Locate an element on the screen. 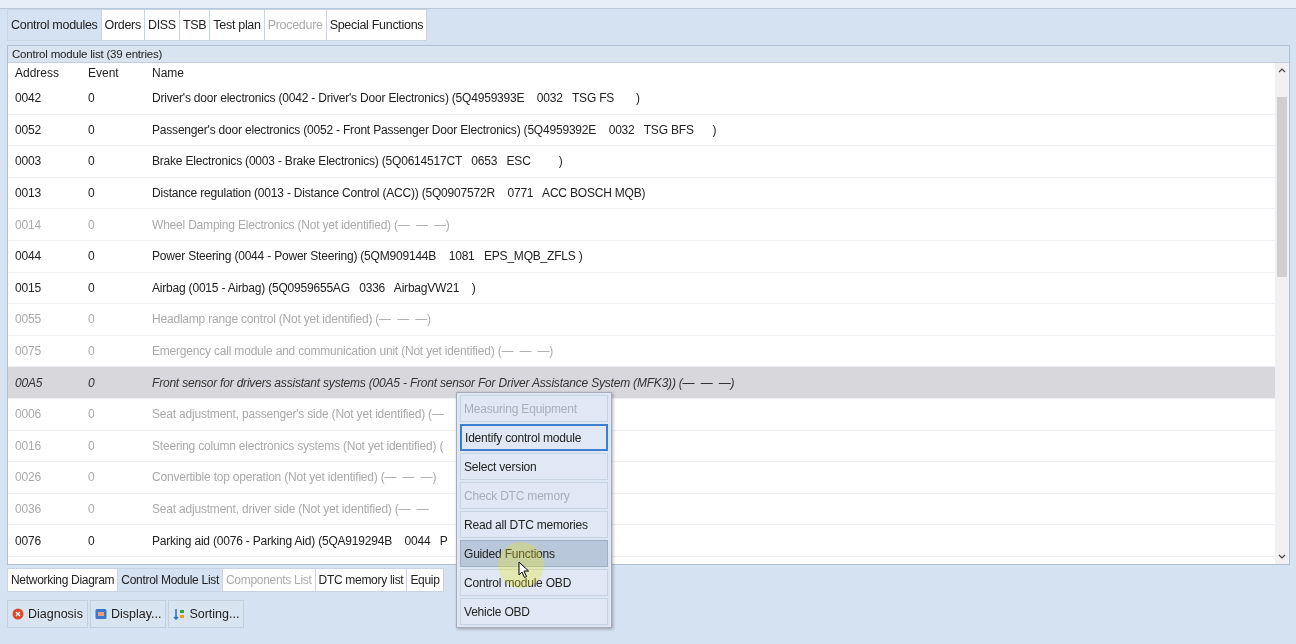  table-cell-text: 0076 is located at coordinates (28, 540).